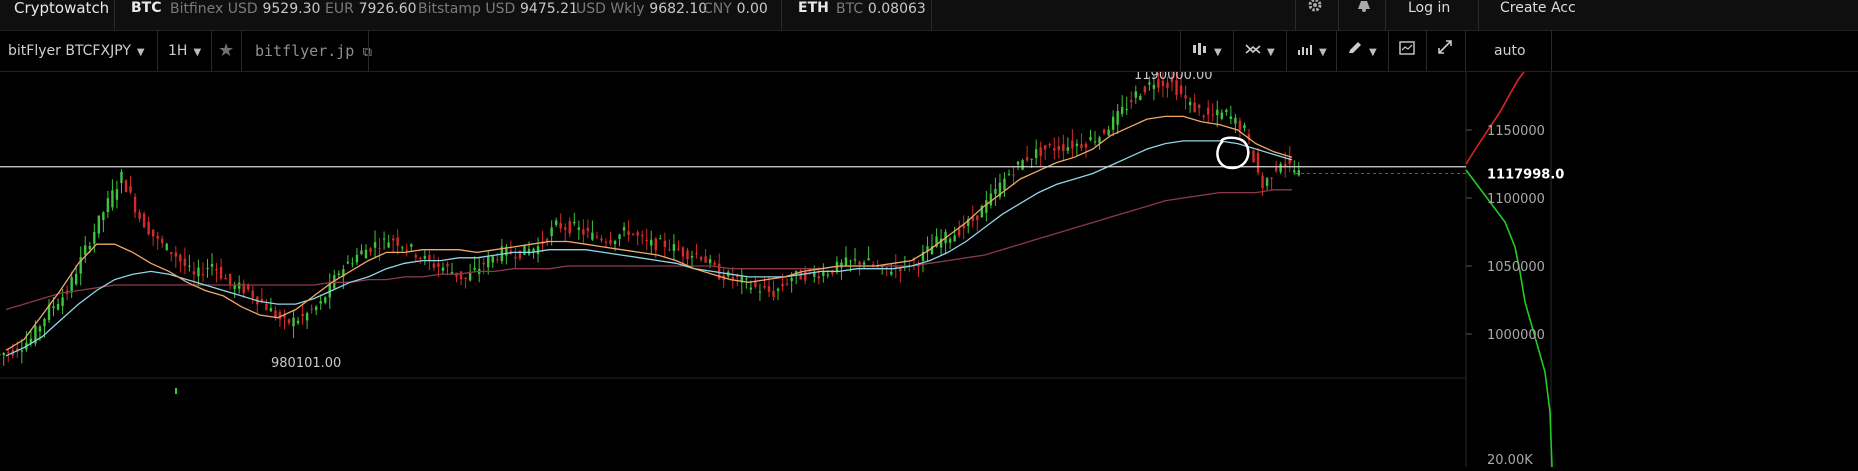 This screenshot has width=1858, height=471. What do you see at coordinates (1538, 9) in the screenshot?
I see `create-account-link: Create Acc` at bounding box center [1538, 9].